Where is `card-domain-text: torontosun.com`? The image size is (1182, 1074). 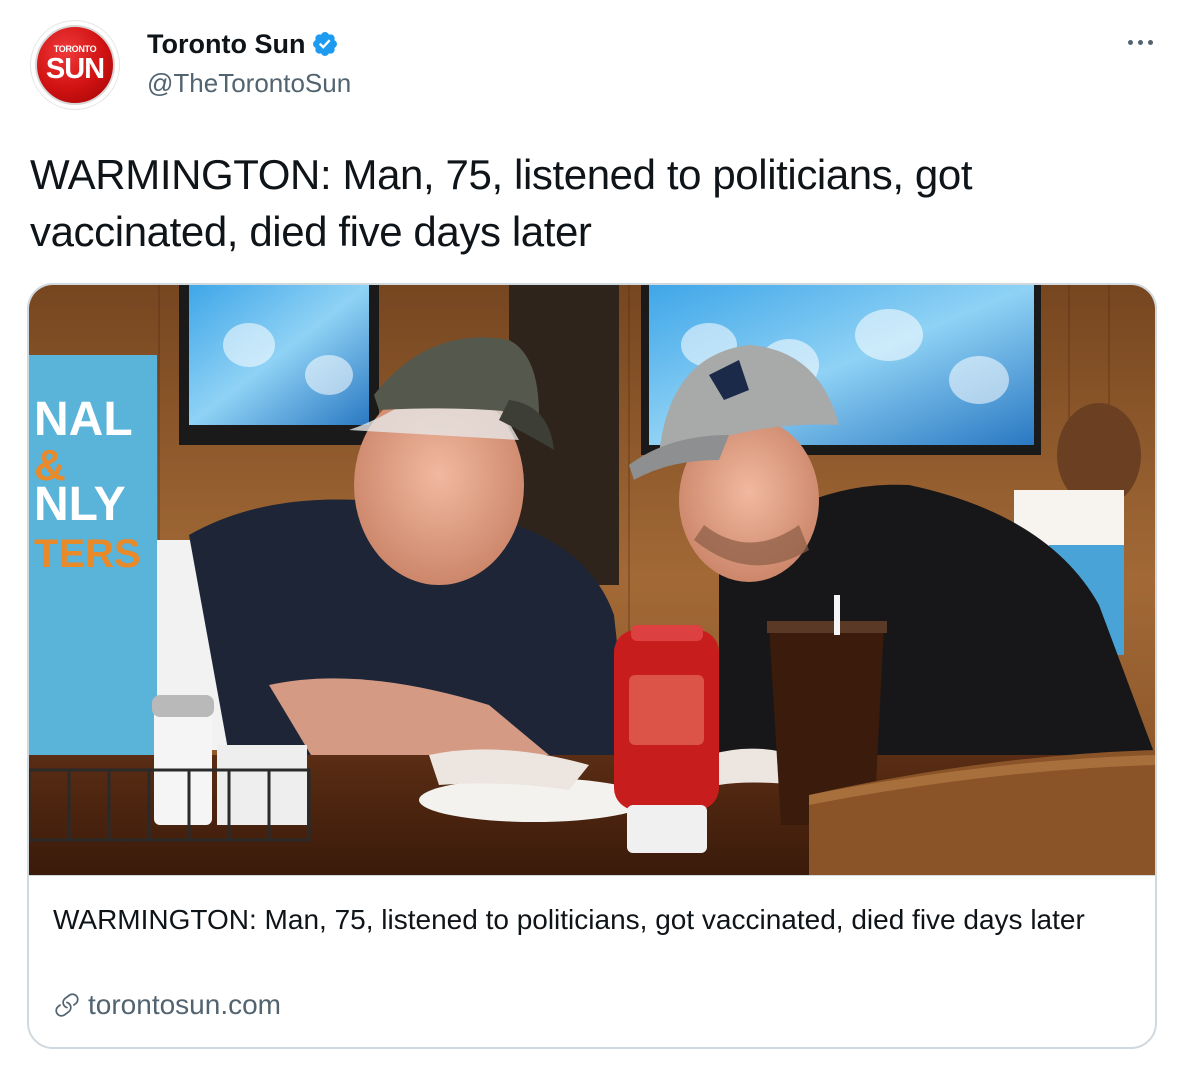 card-domain-text: torontosun.com is located at coordinates (184, 1004).